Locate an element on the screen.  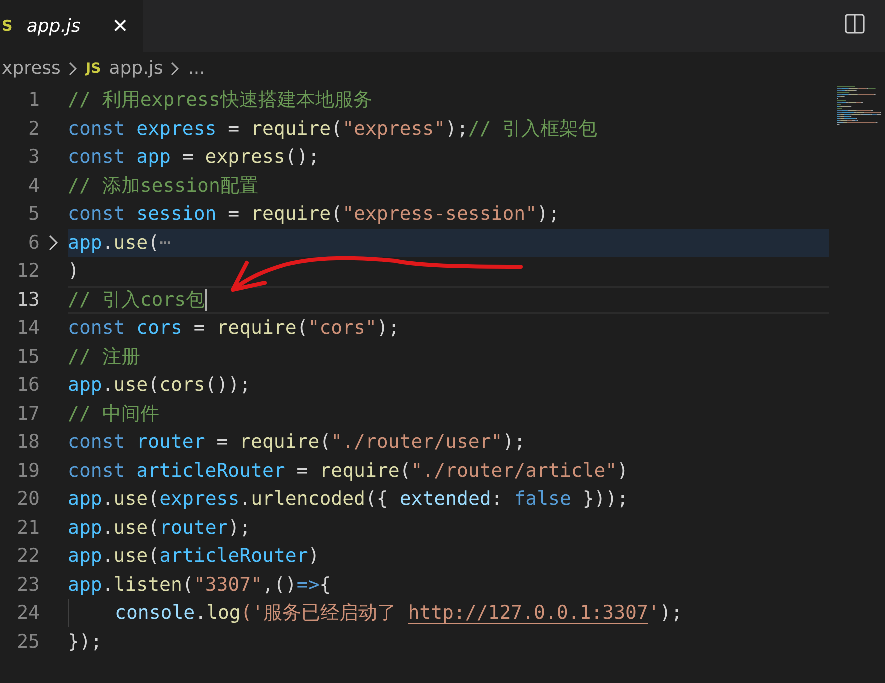
code-token: session is located at coordinates (176, 214).